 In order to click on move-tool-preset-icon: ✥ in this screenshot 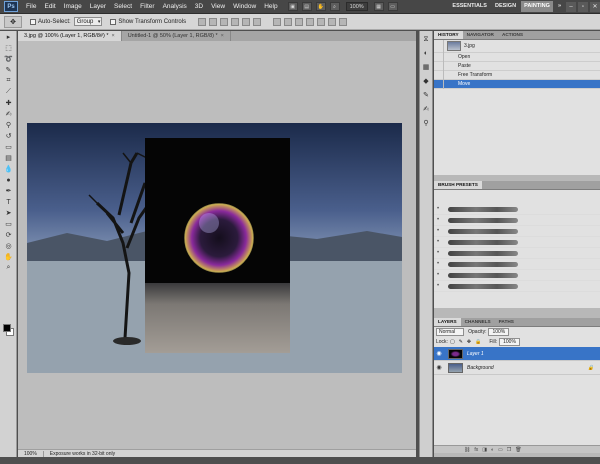, I will do `click(13, 21)`.